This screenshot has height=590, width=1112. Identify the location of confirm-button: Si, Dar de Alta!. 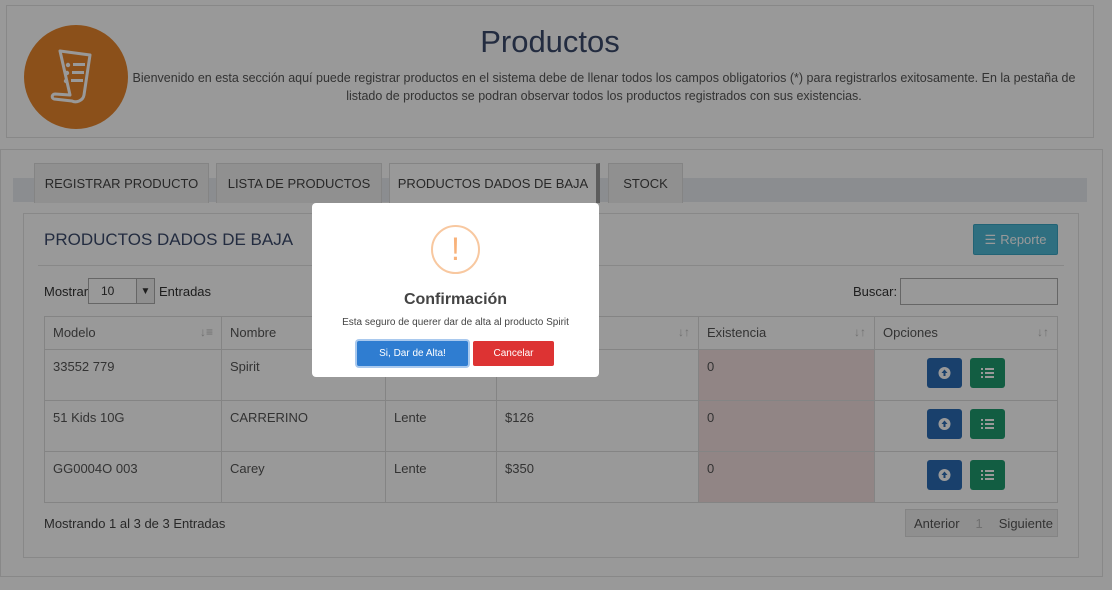
(412, 353).